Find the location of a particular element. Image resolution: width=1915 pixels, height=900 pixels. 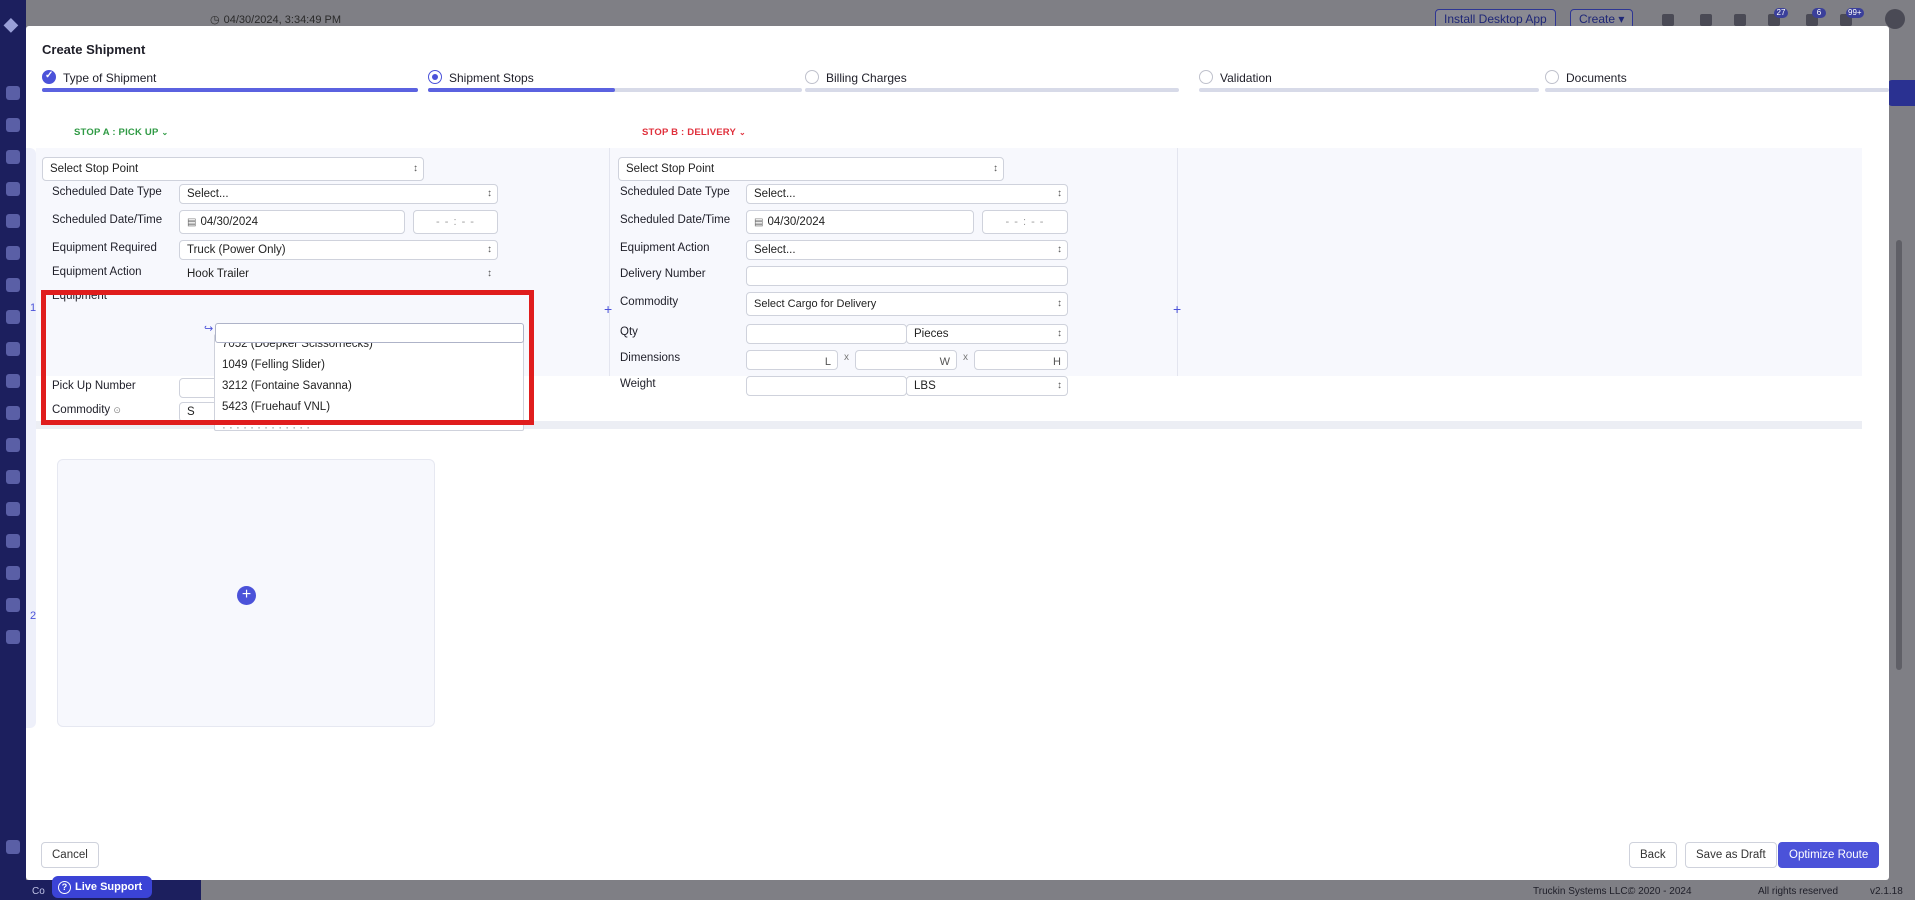

stop-b-dimensions-label: Dimensions is located at coordinates (650, 358).